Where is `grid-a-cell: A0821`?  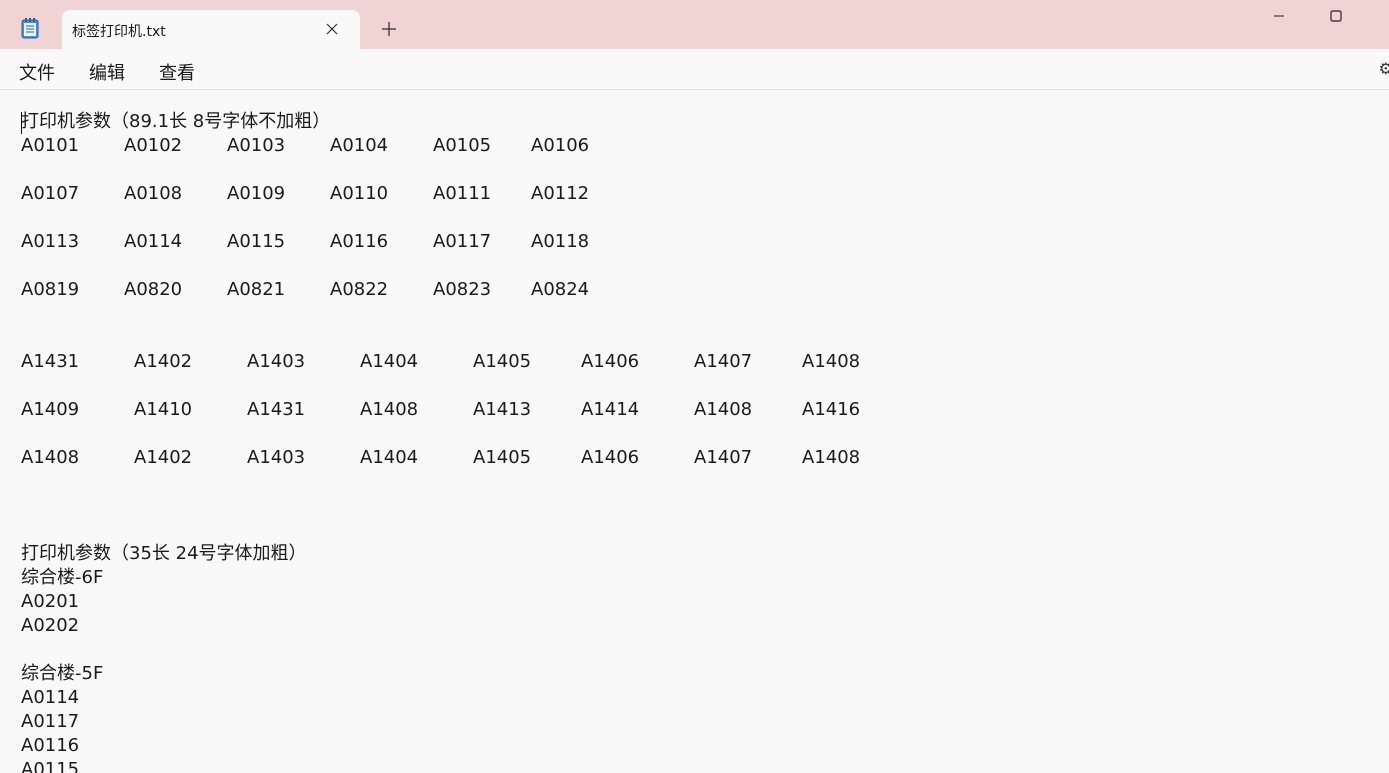 grid-a-cell: A0821 is located at coordinates (256, 289).